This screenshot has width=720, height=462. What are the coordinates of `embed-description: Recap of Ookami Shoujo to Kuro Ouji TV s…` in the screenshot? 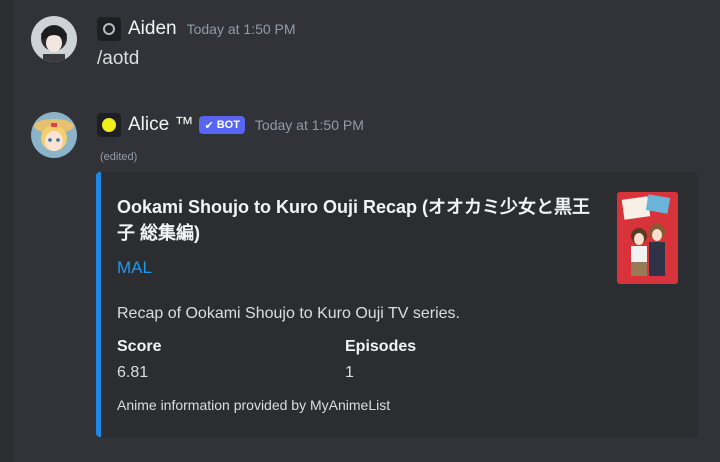 It's located at (288, 313).